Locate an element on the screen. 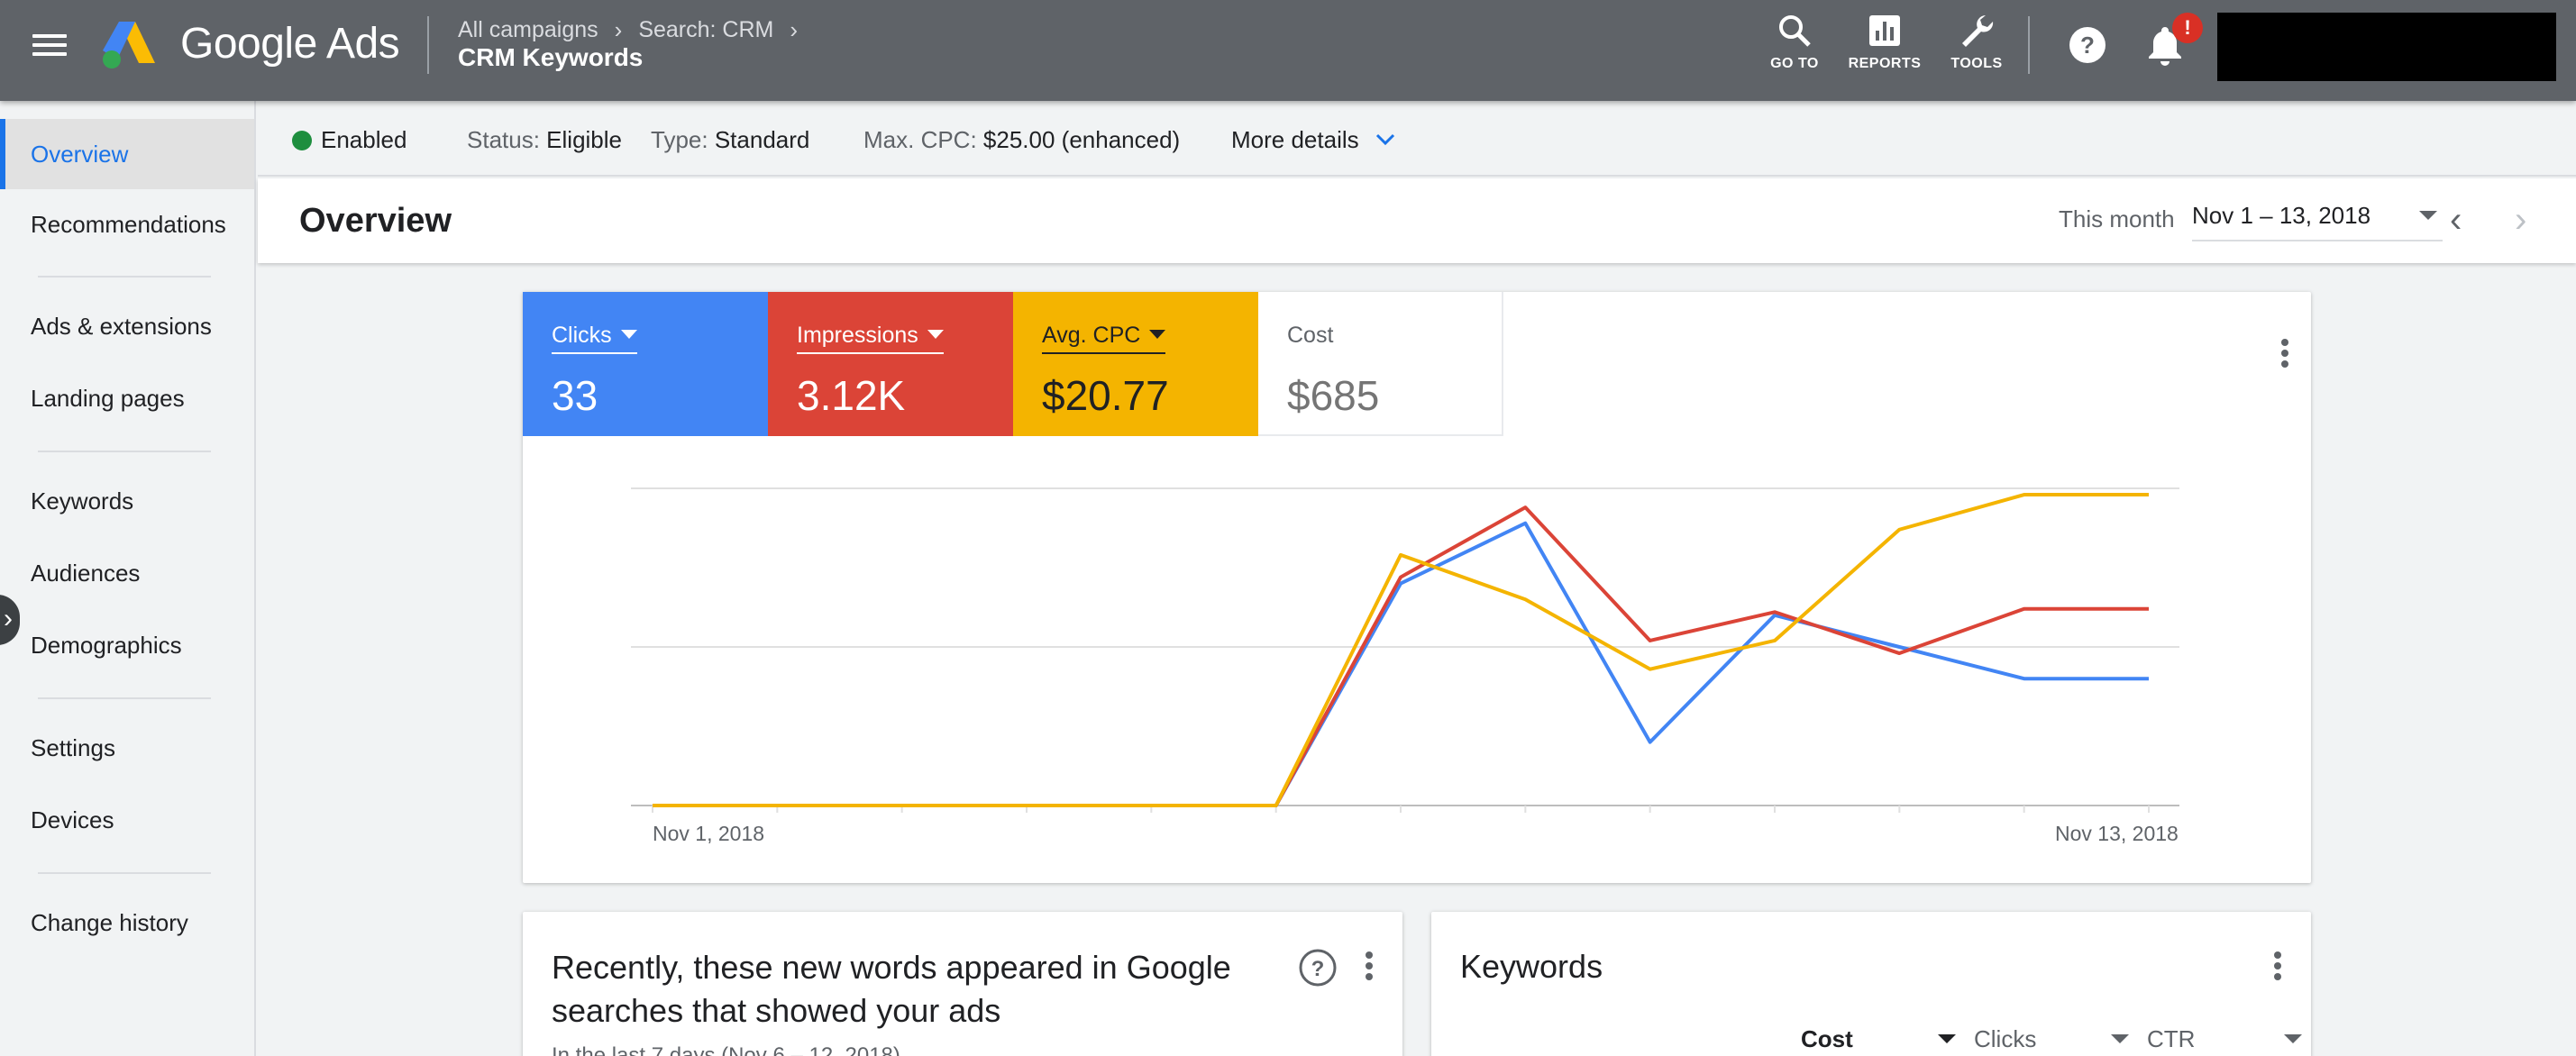  keywords-metric-select-ctr: CTR is located at coordinates (2228, 1040).